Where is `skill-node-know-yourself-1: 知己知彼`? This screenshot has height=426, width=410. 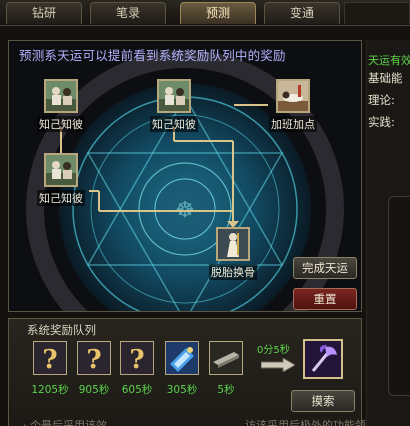
skill-node-know-yourself-1: 知己知彼 is located at coordinates (61, 105).